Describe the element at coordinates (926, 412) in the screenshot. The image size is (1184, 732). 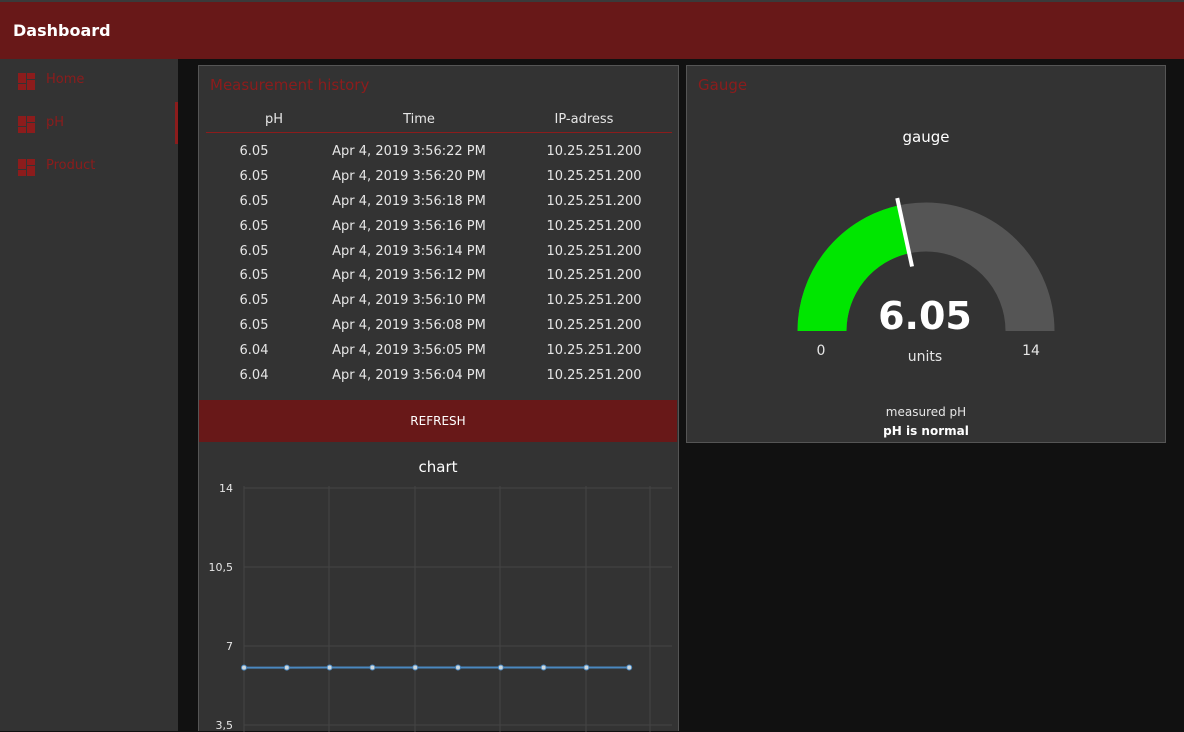
I see `gauge-caption: measured pH` at that location.